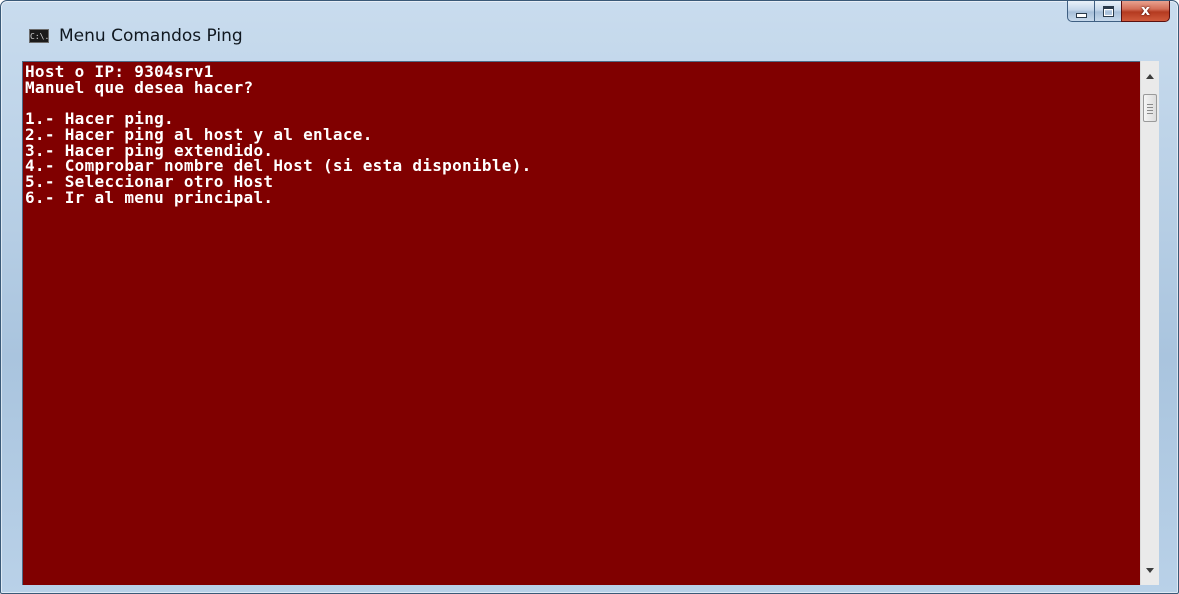 This screenshot has height=594, width=1179. I want to click on scroll-down-arrow-icon, so click(1150, 570).